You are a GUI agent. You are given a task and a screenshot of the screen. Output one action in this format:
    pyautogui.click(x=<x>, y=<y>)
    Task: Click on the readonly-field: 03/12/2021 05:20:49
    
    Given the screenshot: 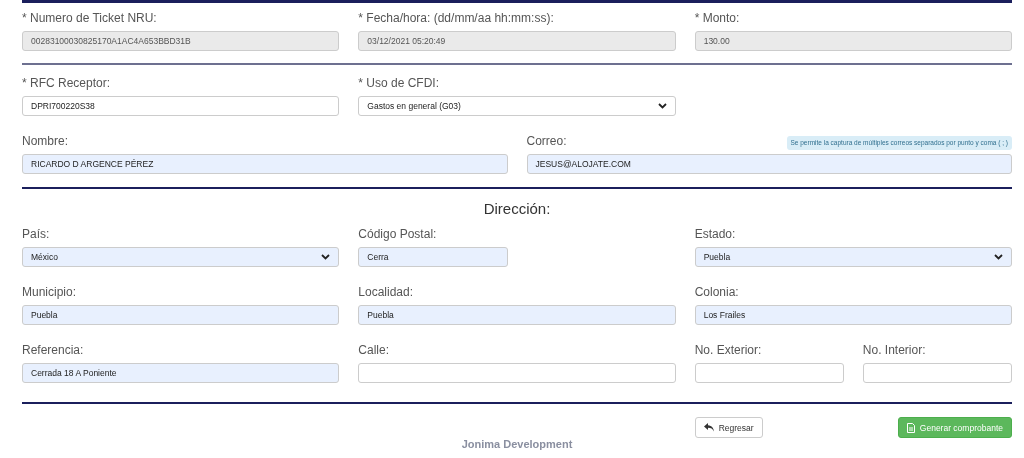 What is the action you would take?
    pyautogui.click(x=517, y=41)
    